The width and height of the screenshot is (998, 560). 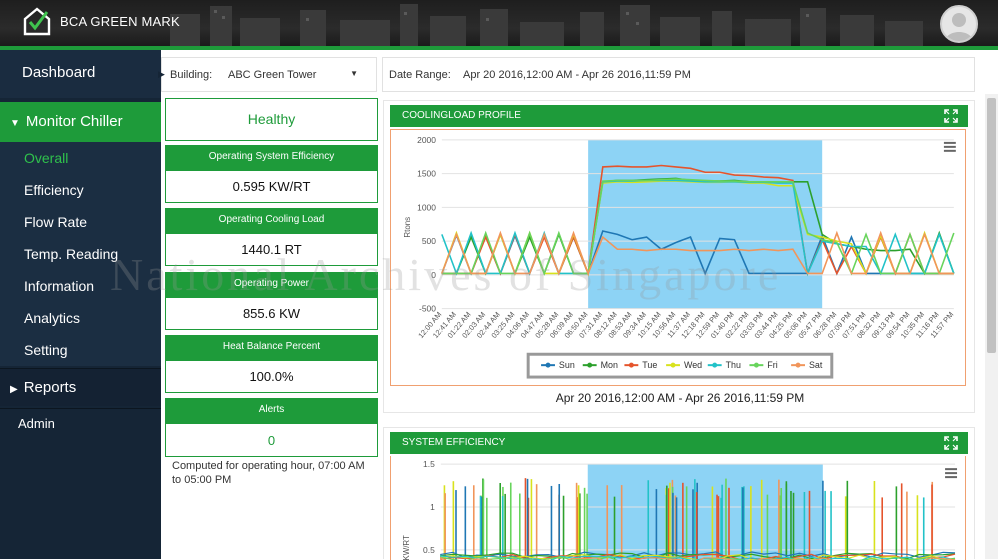 I want to click on cooling-load-header: Operating Cooling Load, so click(x=271, y=221).